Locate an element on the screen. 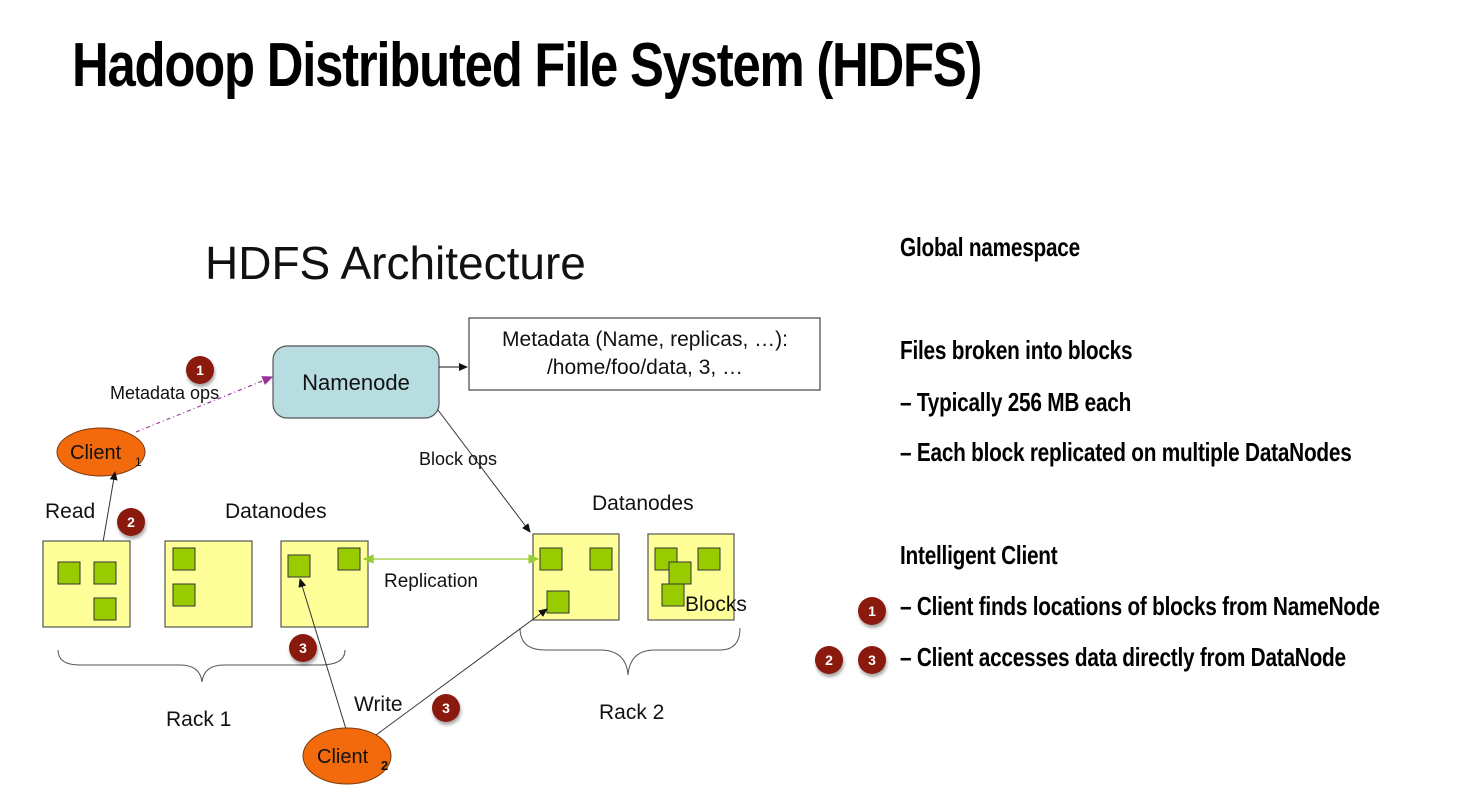 The image size is (1480, 803). step-badge-write-rack1: 3 is located at coordinates (303, 648).